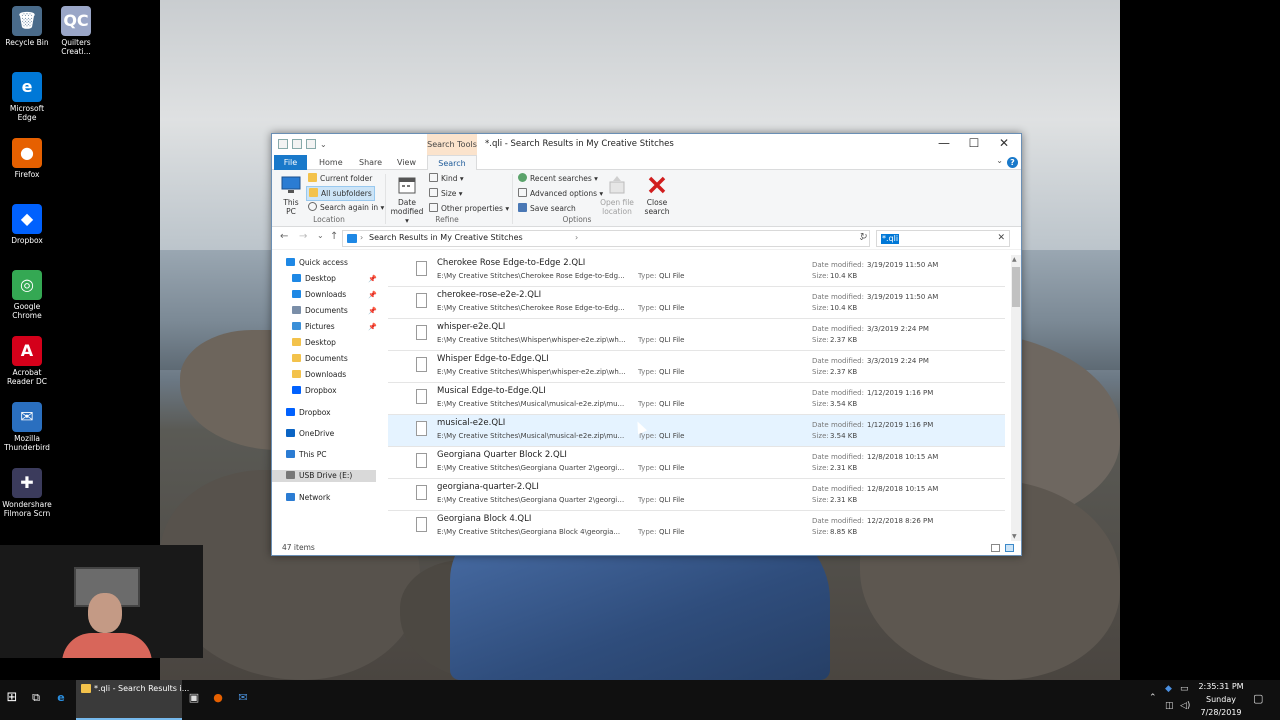 This screenshot has width=1280, height=720. I want to click on qat-dropdown-icon: ⌄, so click(323, 144).